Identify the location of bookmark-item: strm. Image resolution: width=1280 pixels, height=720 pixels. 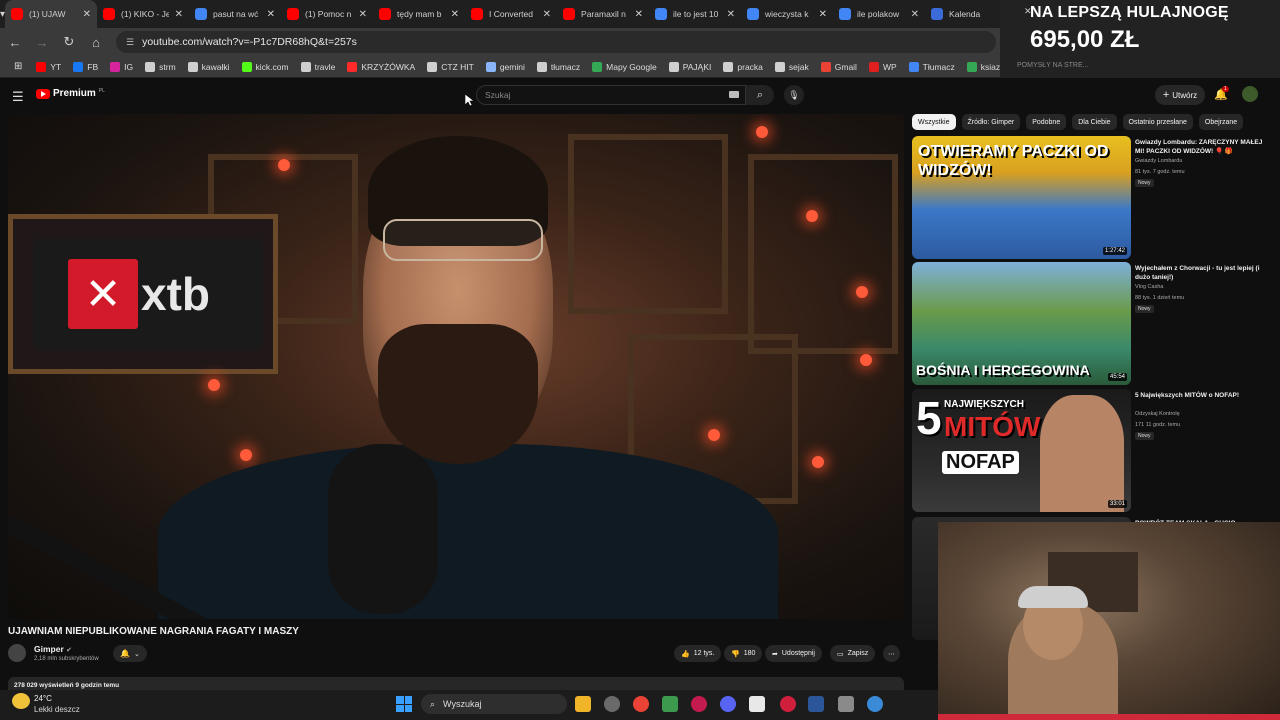
(160, 66).